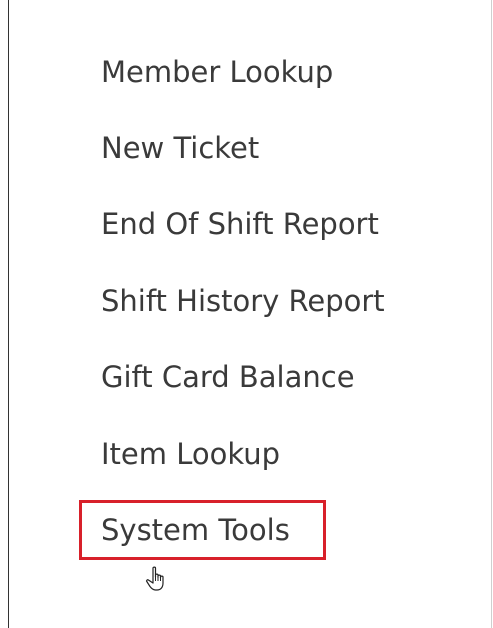  I want to click on hand-pointer-icon, so click(155, 578).